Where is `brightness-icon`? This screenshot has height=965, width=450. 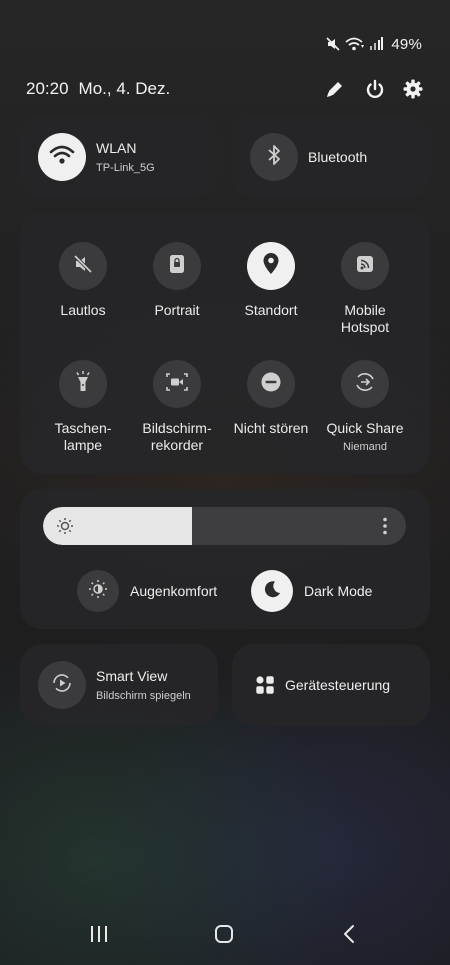 brightness-icon is located at coordinates (65, 528).